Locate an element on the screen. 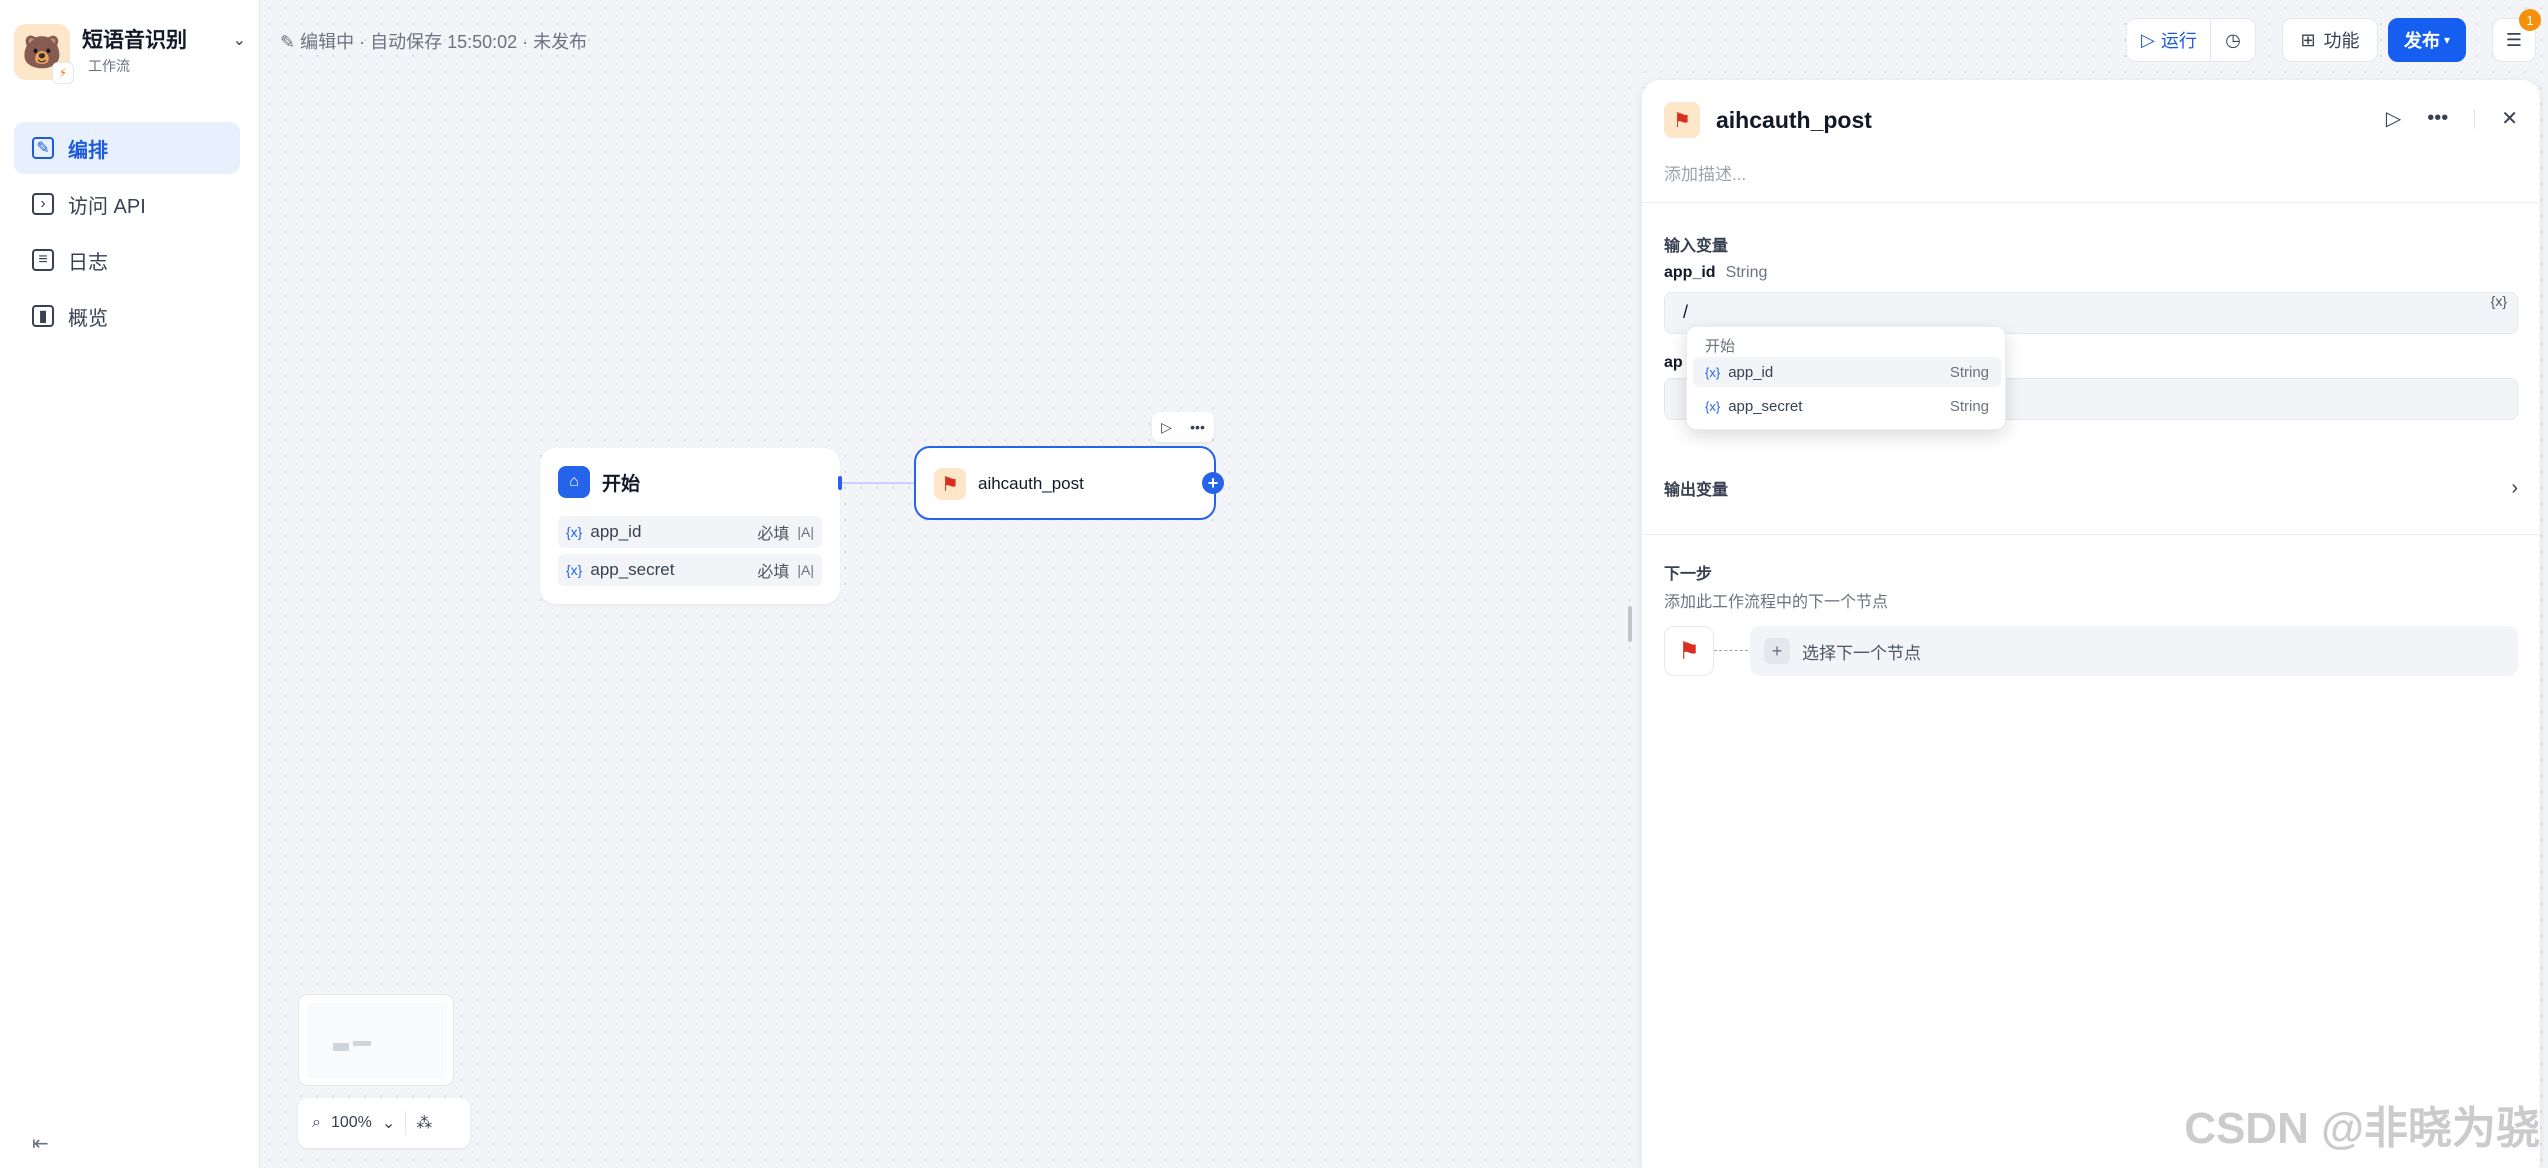  history-icon: ◷ is located at coordinates (2233, 40).